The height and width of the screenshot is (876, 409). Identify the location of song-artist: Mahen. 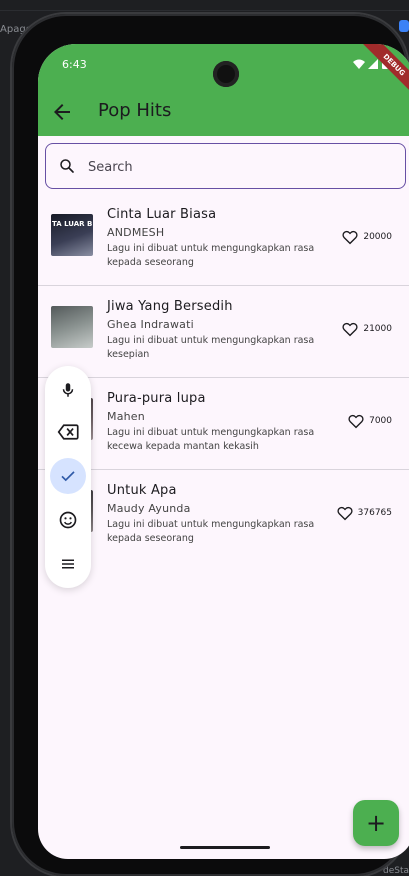
(126, 416).